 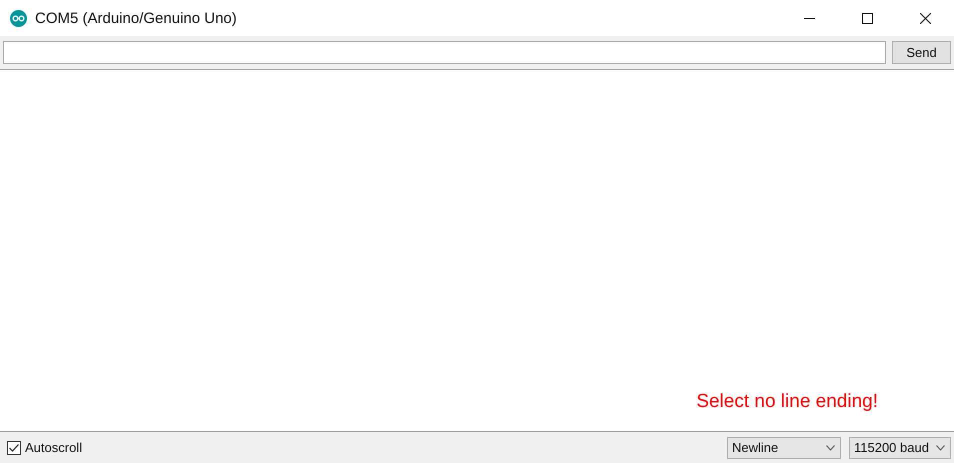 I want to click on line-ending-dropdown: Newline, so click(x=784, y=447).